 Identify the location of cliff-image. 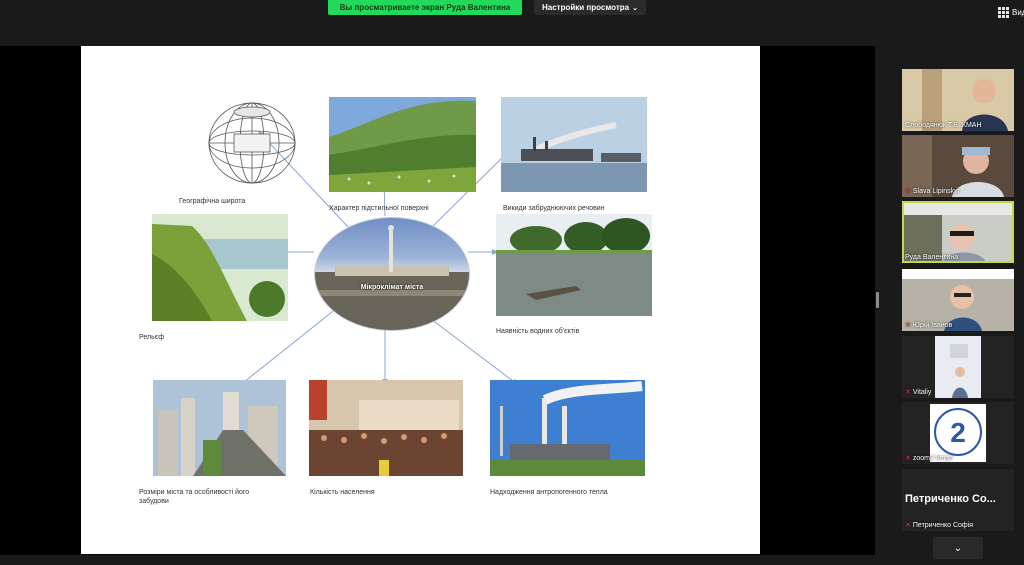
(220, 267).